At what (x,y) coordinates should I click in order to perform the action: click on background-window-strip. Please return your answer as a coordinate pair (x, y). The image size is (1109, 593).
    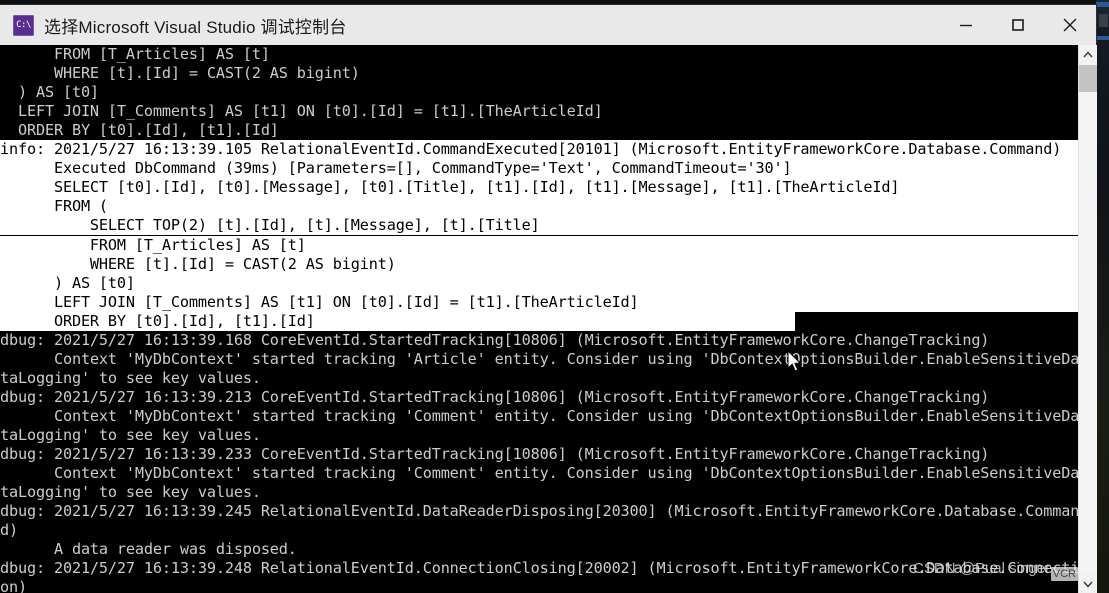
    Looking at the image, I should click on (1102, 296).